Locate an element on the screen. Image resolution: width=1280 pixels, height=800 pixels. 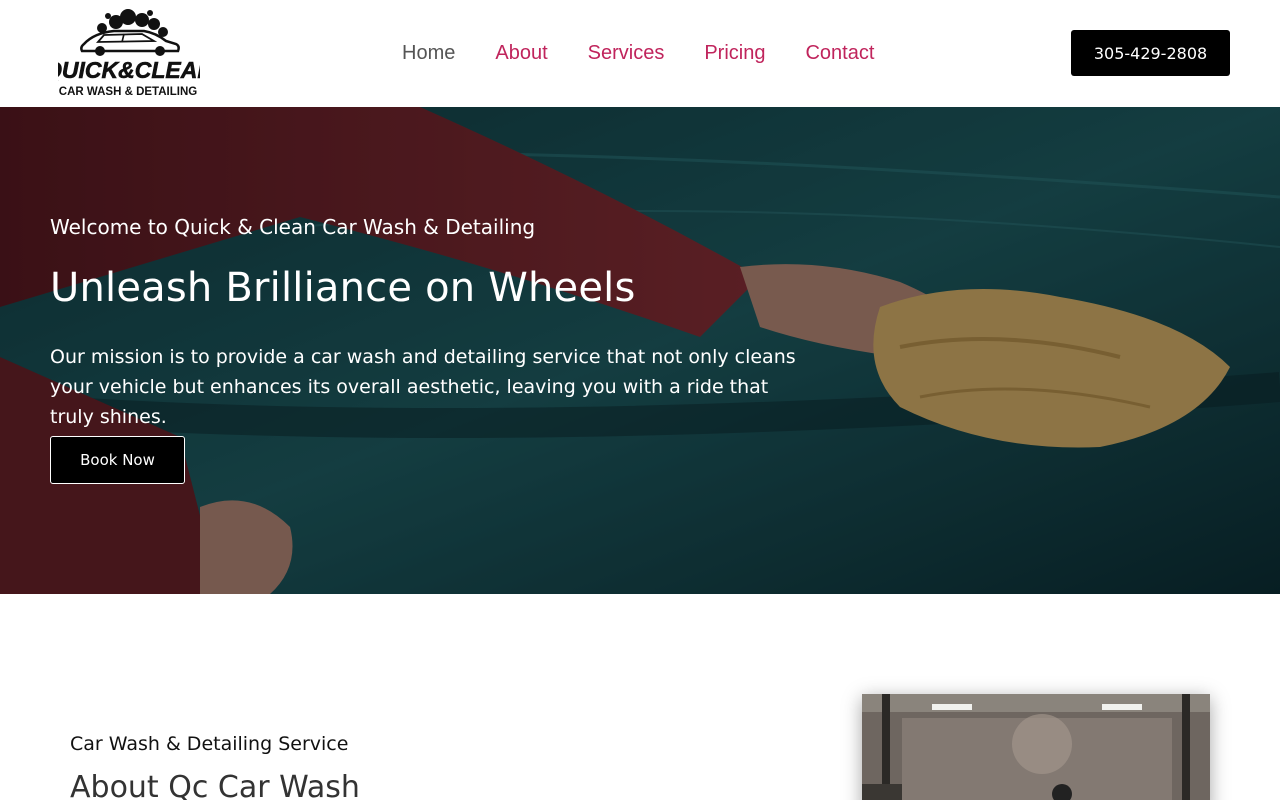
book-now-button: Book Now is located at coordinates (117, 460).